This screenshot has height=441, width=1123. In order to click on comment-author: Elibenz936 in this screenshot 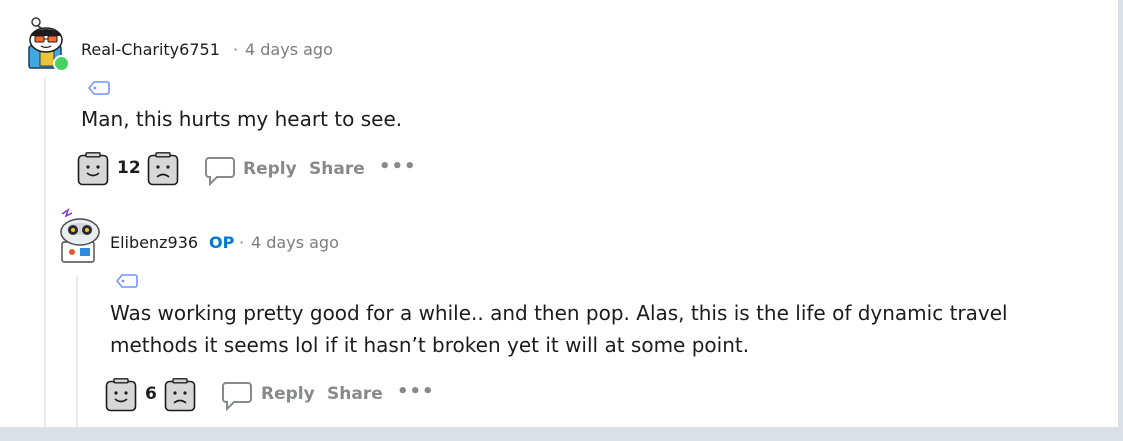, I will do `click(154, 242)`.